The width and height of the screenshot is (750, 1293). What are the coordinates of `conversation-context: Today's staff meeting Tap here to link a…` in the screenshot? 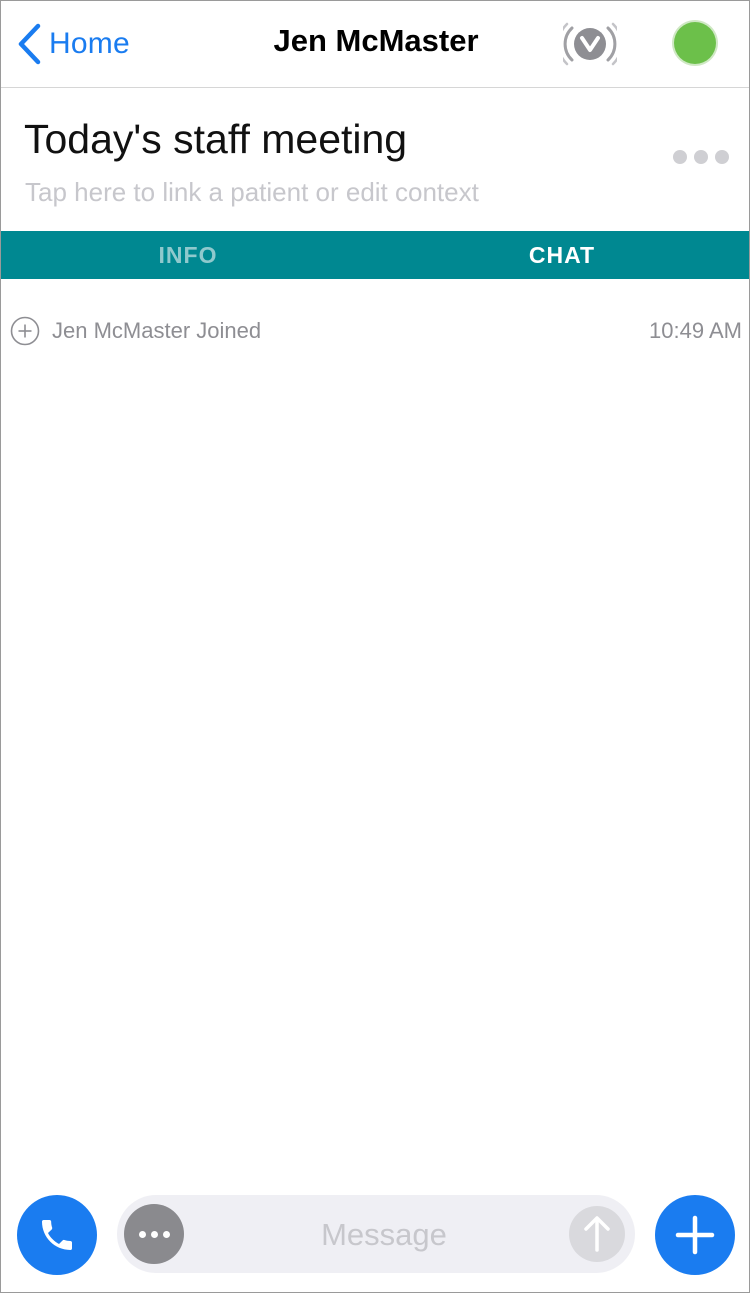 It's located at (375, 159).